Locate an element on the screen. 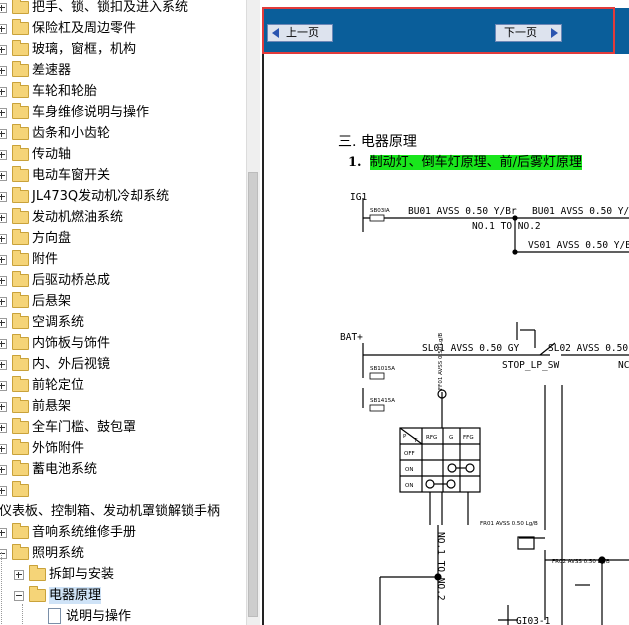 Image resolution: width=629 pixels, height=625 pixels. fuse3-label: SB1415A is located at coordinates (382, 401).